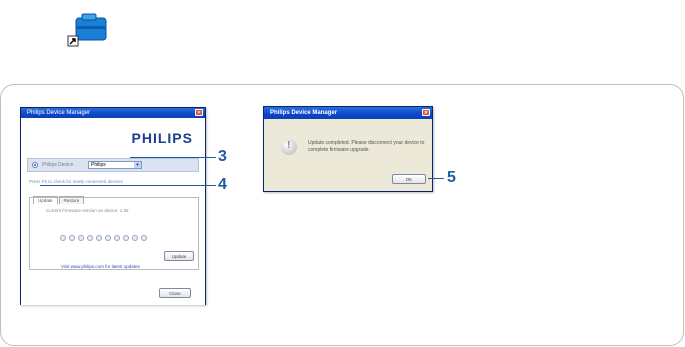  Describe the element at coordinates (179, 256) in the screenshot. I see `update-button: Update` at that location.